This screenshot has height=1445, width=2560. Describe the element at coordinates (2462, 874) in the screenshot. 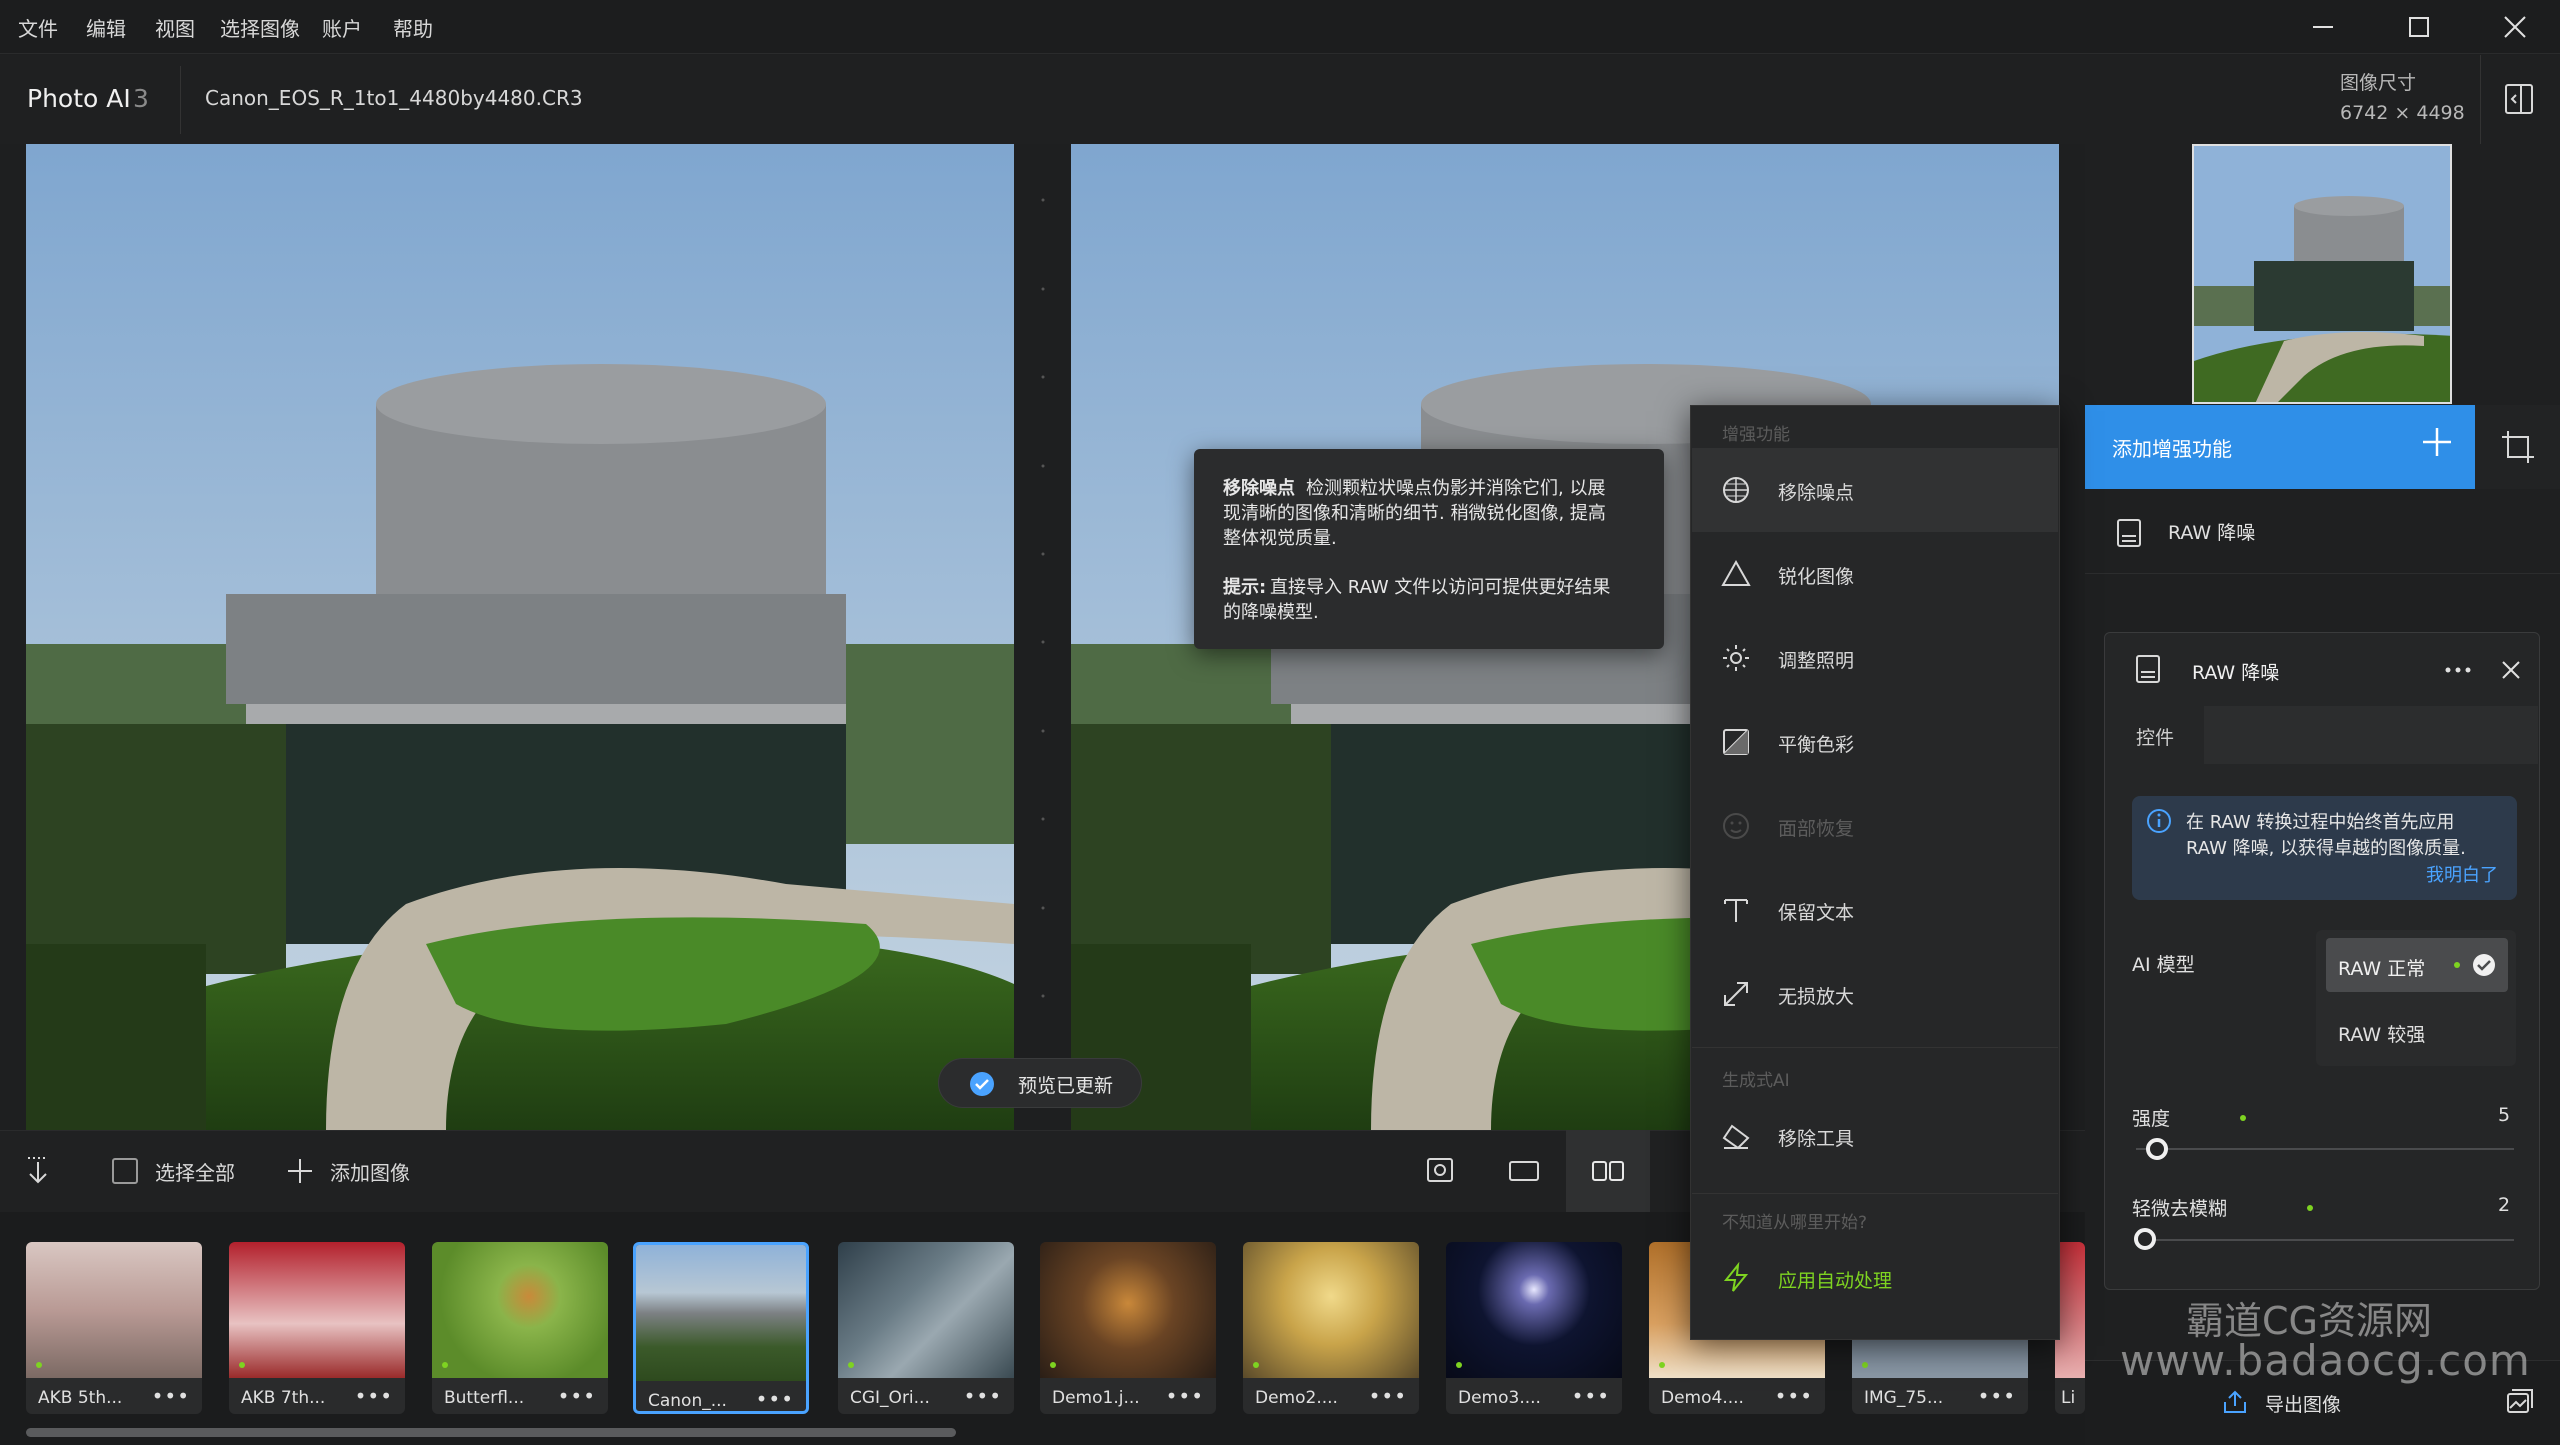

I see `info-dismiss-link: 我明白了` at that location.